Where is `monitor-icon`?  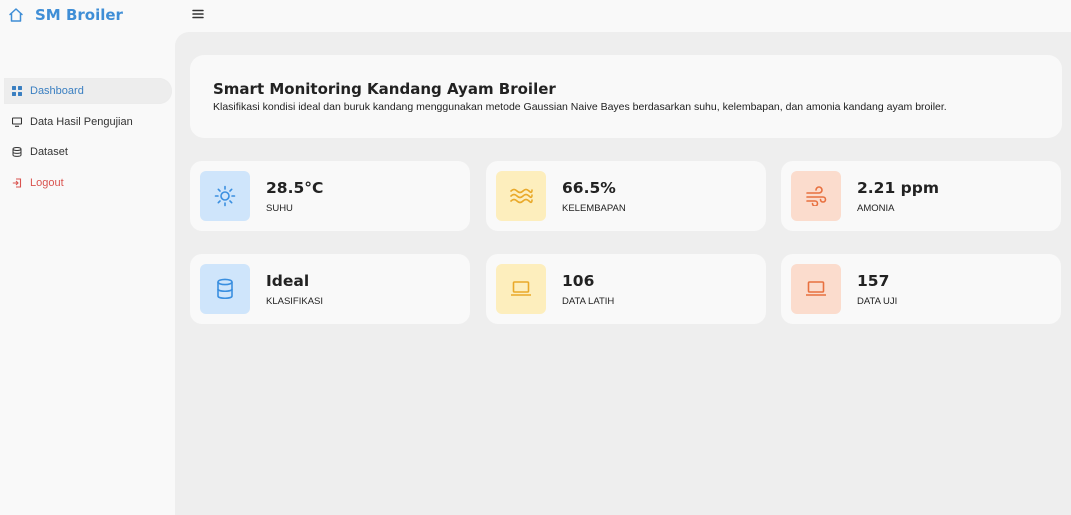
monitor-icon is located at coordinates (17, 122).